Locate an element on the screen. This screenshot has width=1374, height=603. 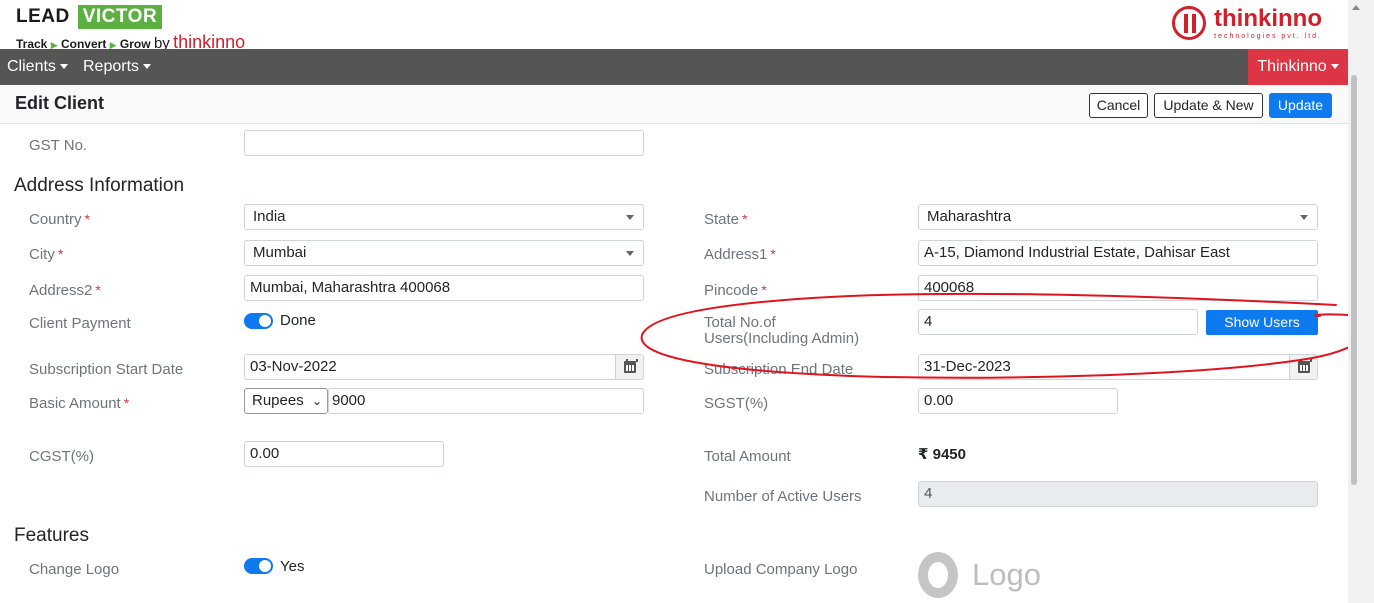
main-navbar: Clients Reports Thinkinno is located at coordinates (674, 67).